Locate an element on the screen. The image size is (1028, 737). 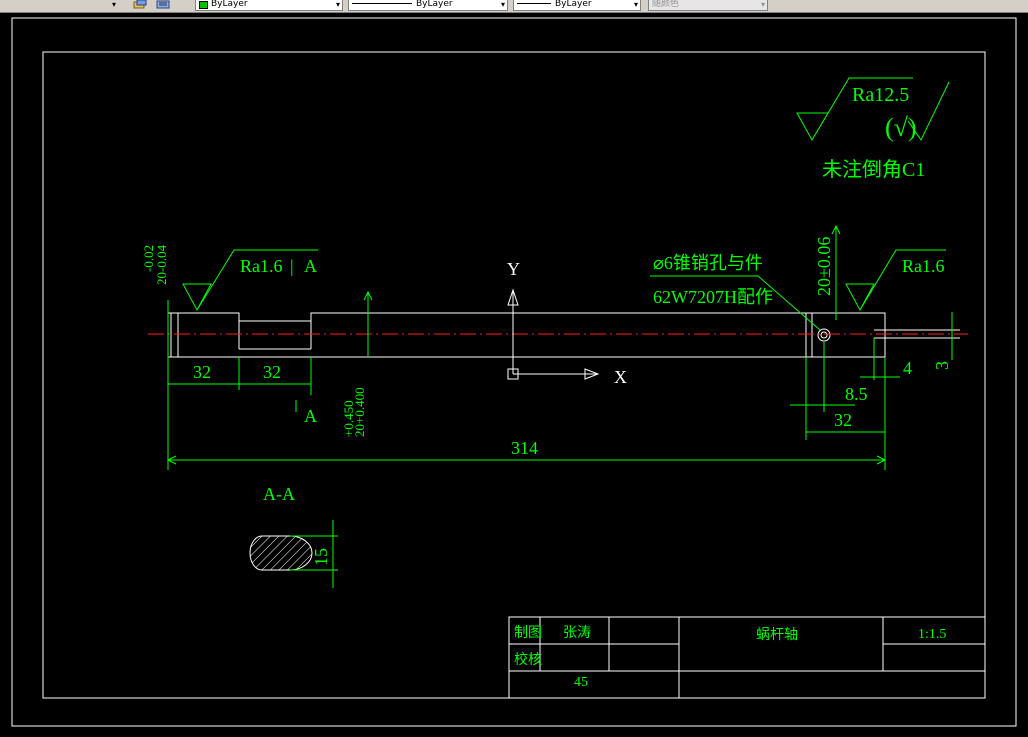
dim-3: 3 is located at coordinates (942, 365).